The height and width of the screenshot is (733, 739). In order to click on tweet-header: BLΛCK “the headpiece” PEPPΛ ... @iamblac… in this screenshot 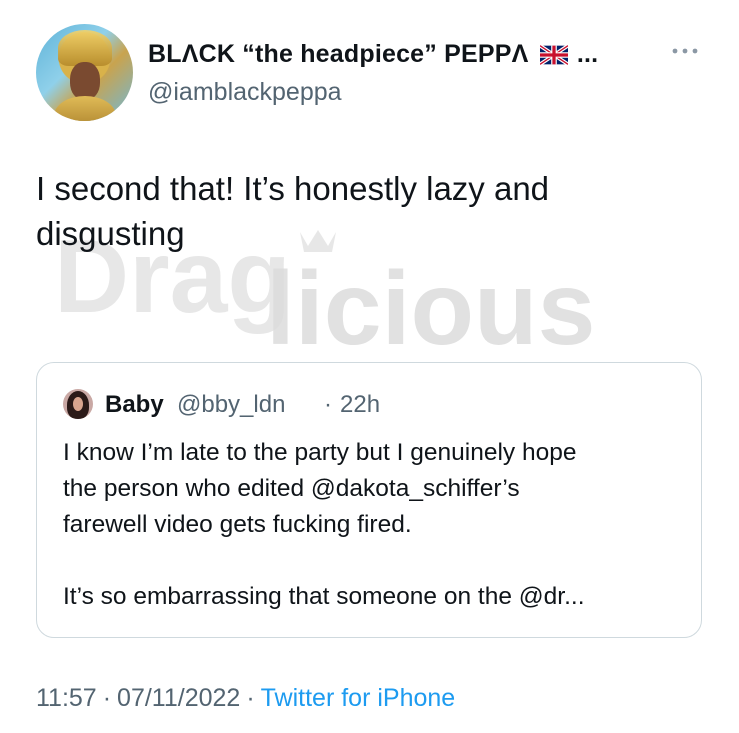, I will do `click(371, 74)`.